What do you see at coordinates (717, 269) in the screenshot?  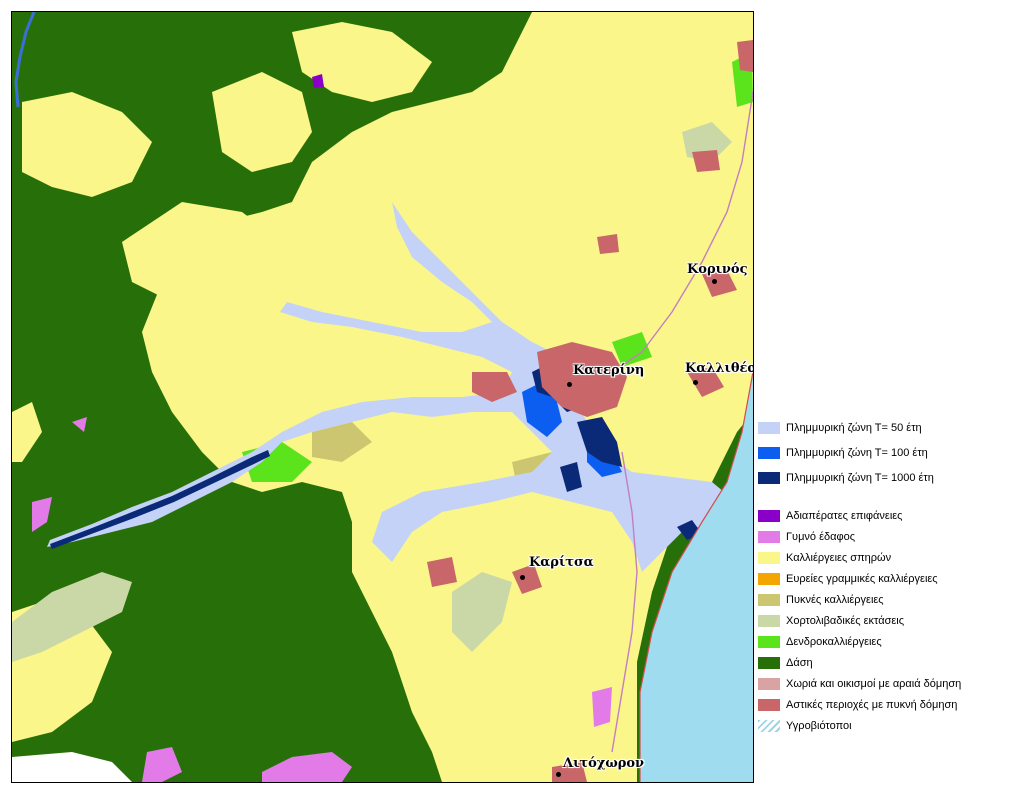 I see `town-label-korinos: Κορινός` at bounding box center [717, 269].